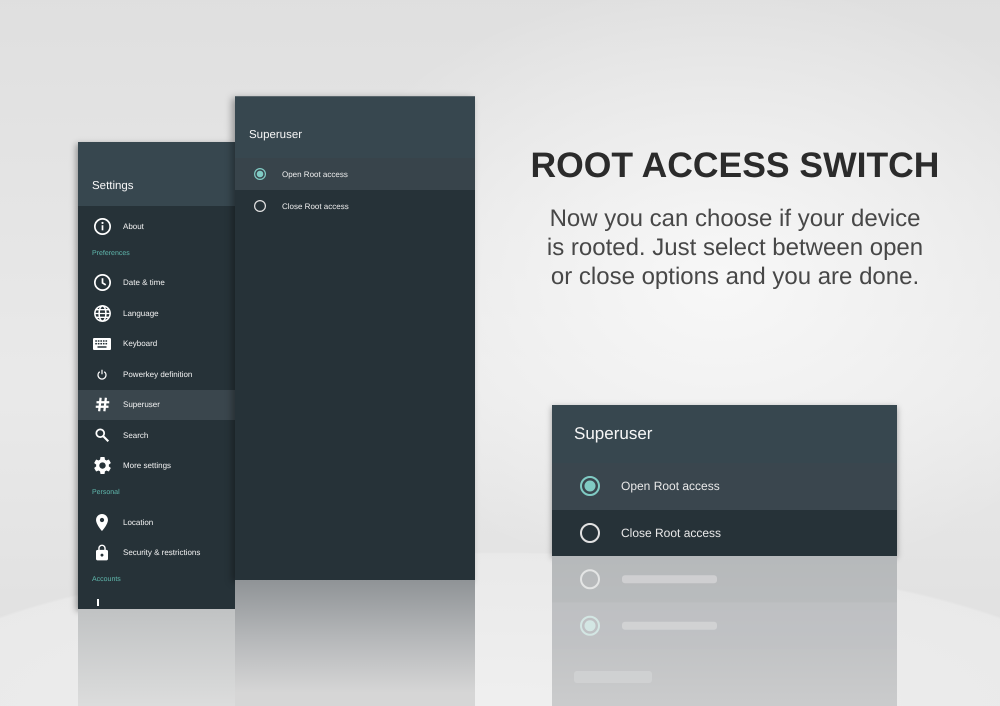 Image resolution: width=1000 pixels, height=706 pixels. I want to click on headline: ROOT ACCESS SWITCH, so click(735, 165).